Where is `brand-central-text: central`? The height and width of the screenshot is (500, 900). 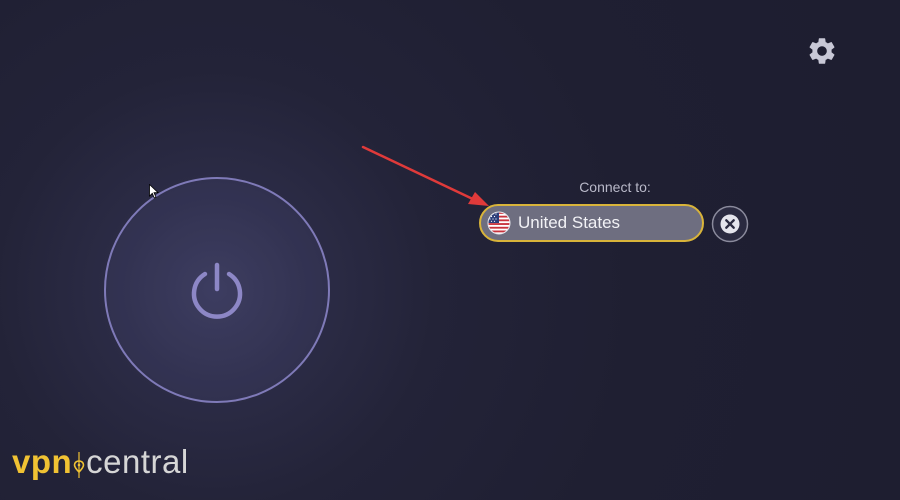
brand-central-text: central is located at coordinates (137, 461).